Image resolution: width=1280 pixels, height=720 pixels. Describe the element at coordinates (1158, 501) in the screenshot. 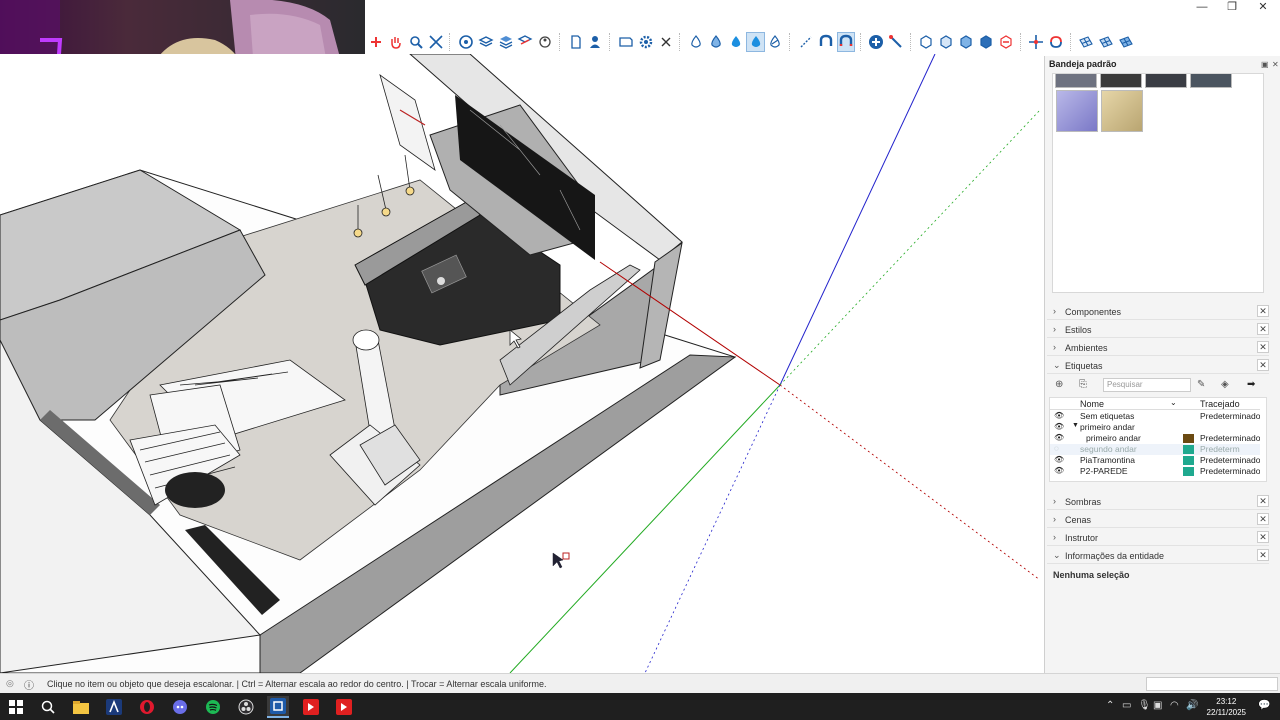

I see `section-sombras: › Sombras ✕` at that location.